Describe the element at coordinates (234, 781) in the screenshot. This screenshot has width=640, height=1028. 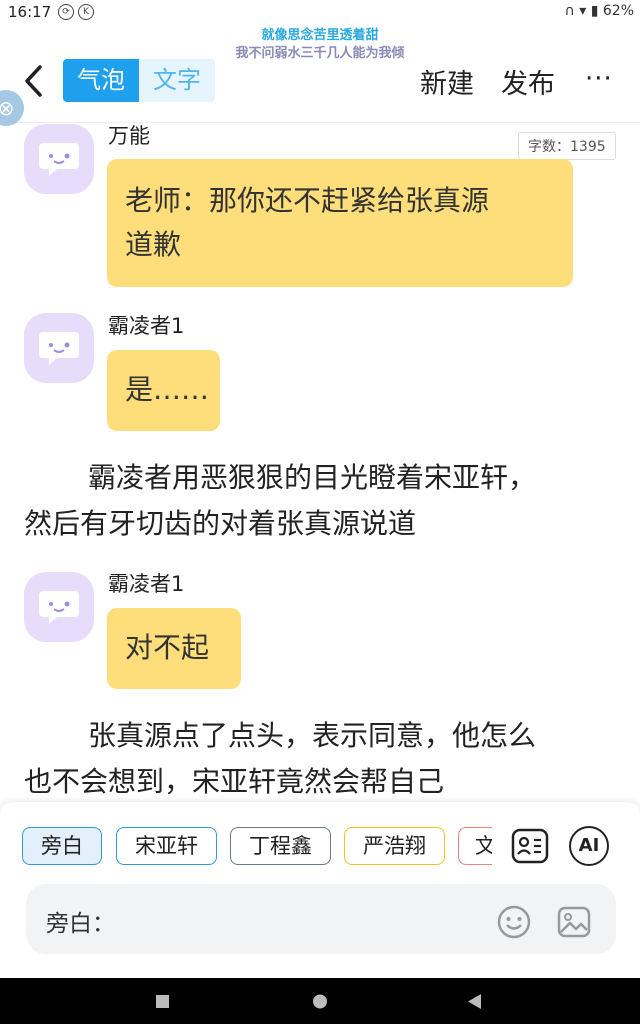
I see `narration-line: 也不会想到，宋亚轩竟然会帮自己` at that location.